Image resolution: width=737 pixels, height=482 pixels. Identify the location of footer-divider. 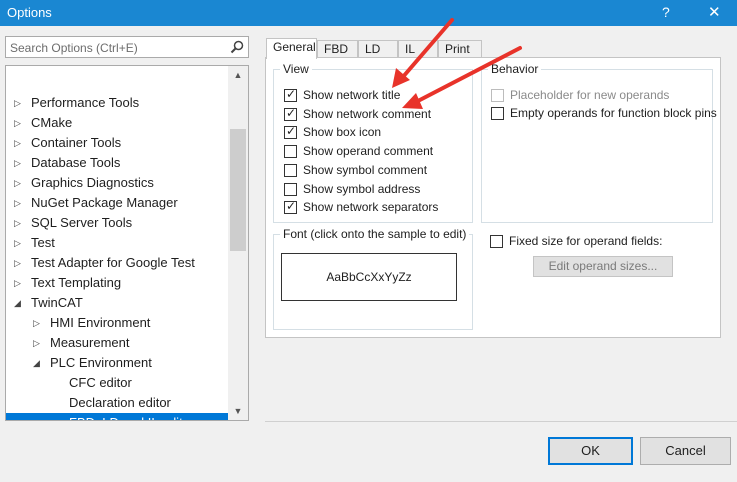
(501, 421).